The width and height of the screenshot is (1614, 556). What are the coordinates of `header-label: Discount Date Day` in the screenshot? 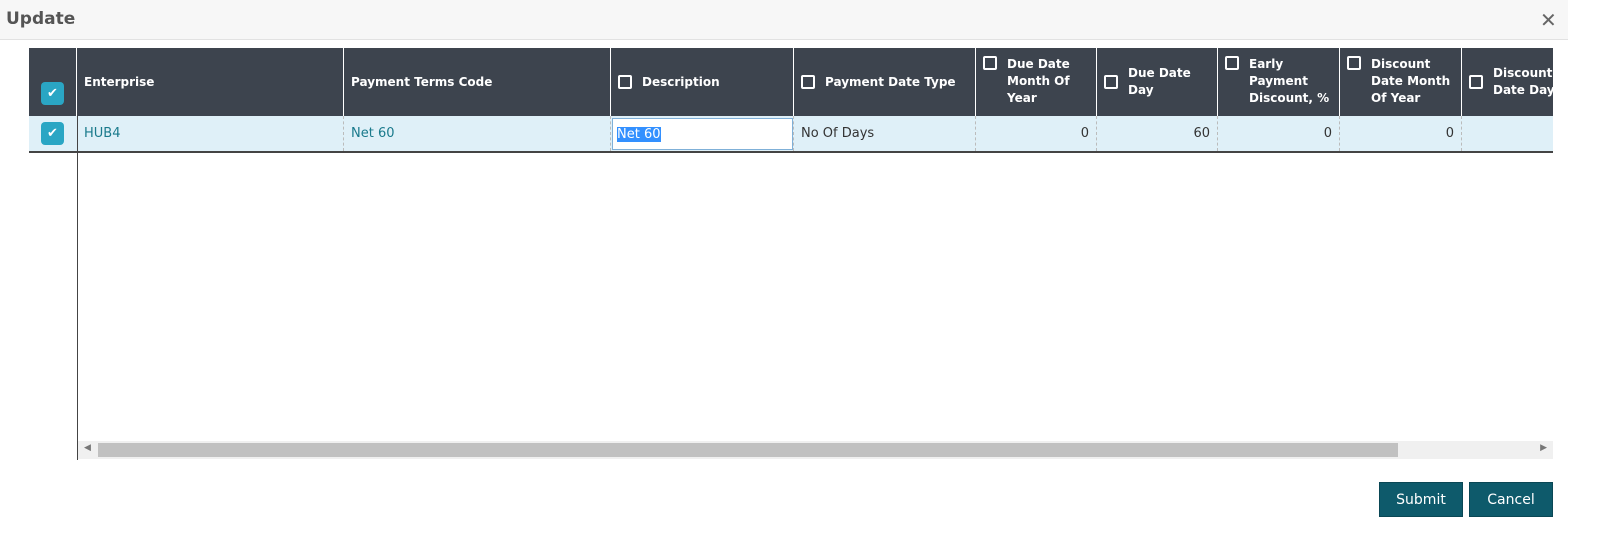 It's located at (1523, 81).